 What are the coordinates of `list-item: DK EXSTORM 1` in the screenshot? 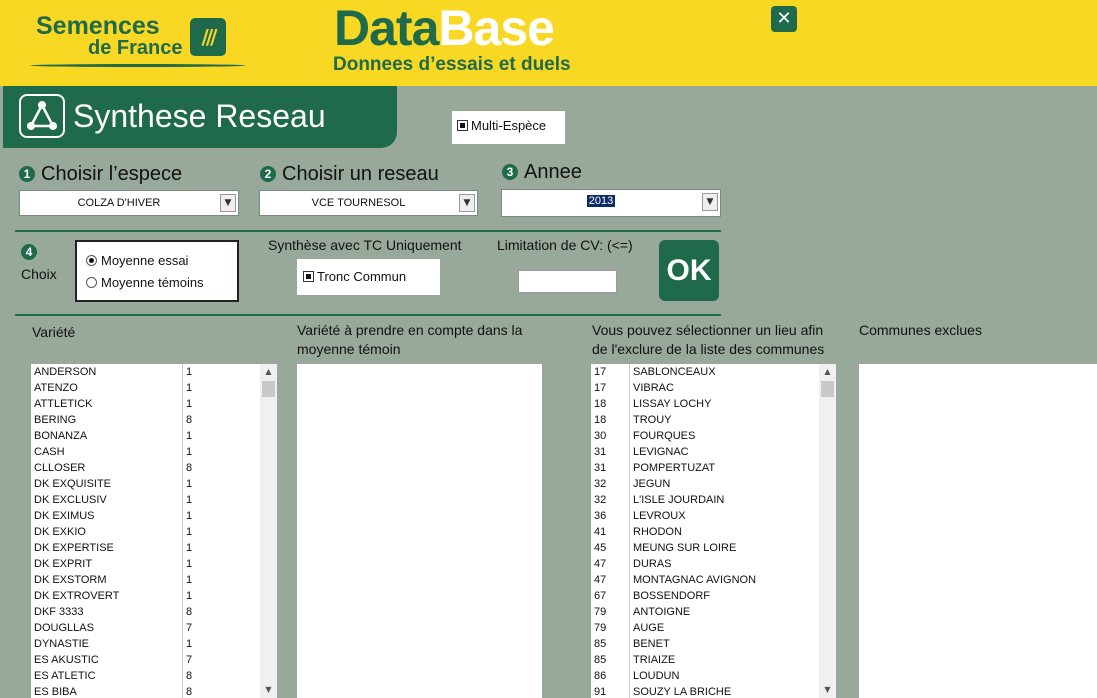 It's located at (154, 580).